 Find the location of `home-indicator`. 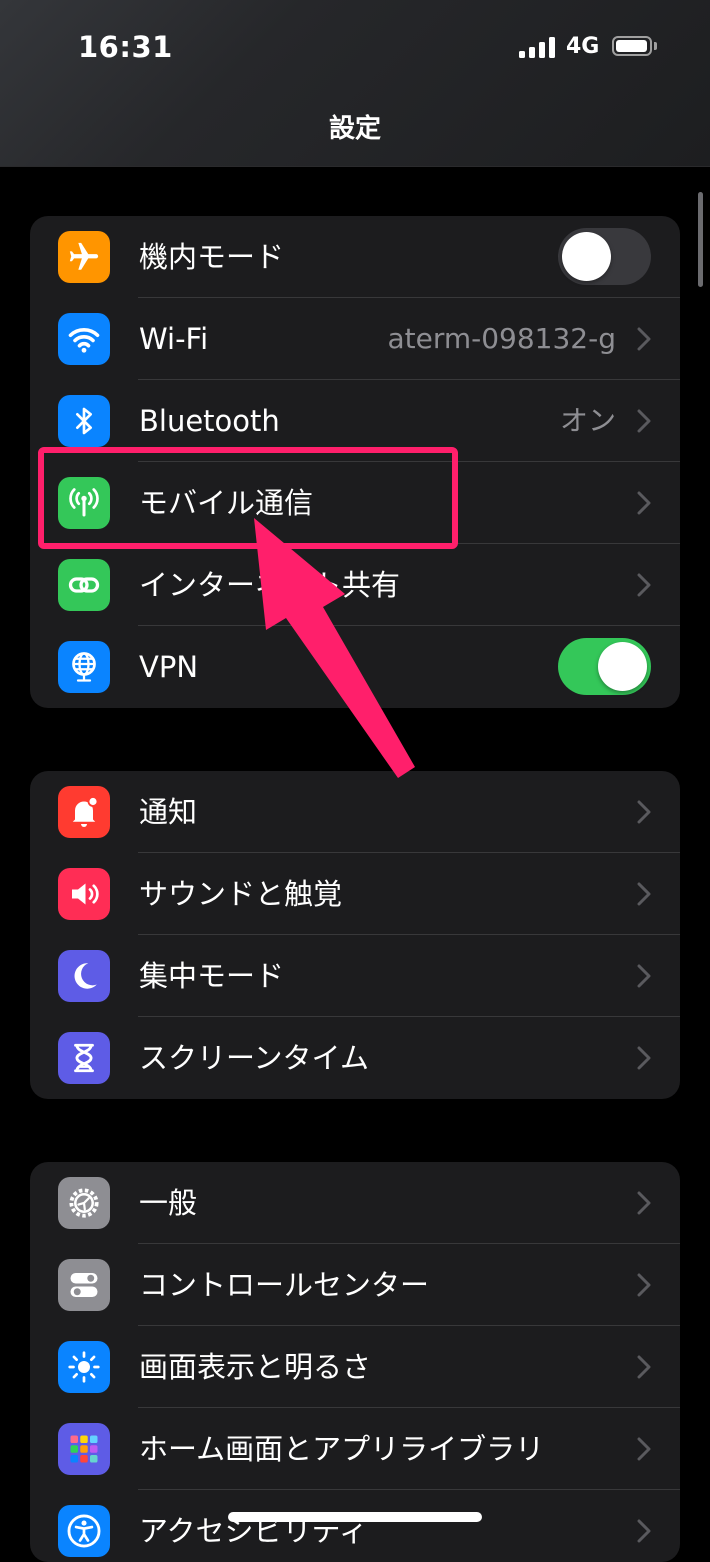

home-indicator is located at coordinates (355, 1517).